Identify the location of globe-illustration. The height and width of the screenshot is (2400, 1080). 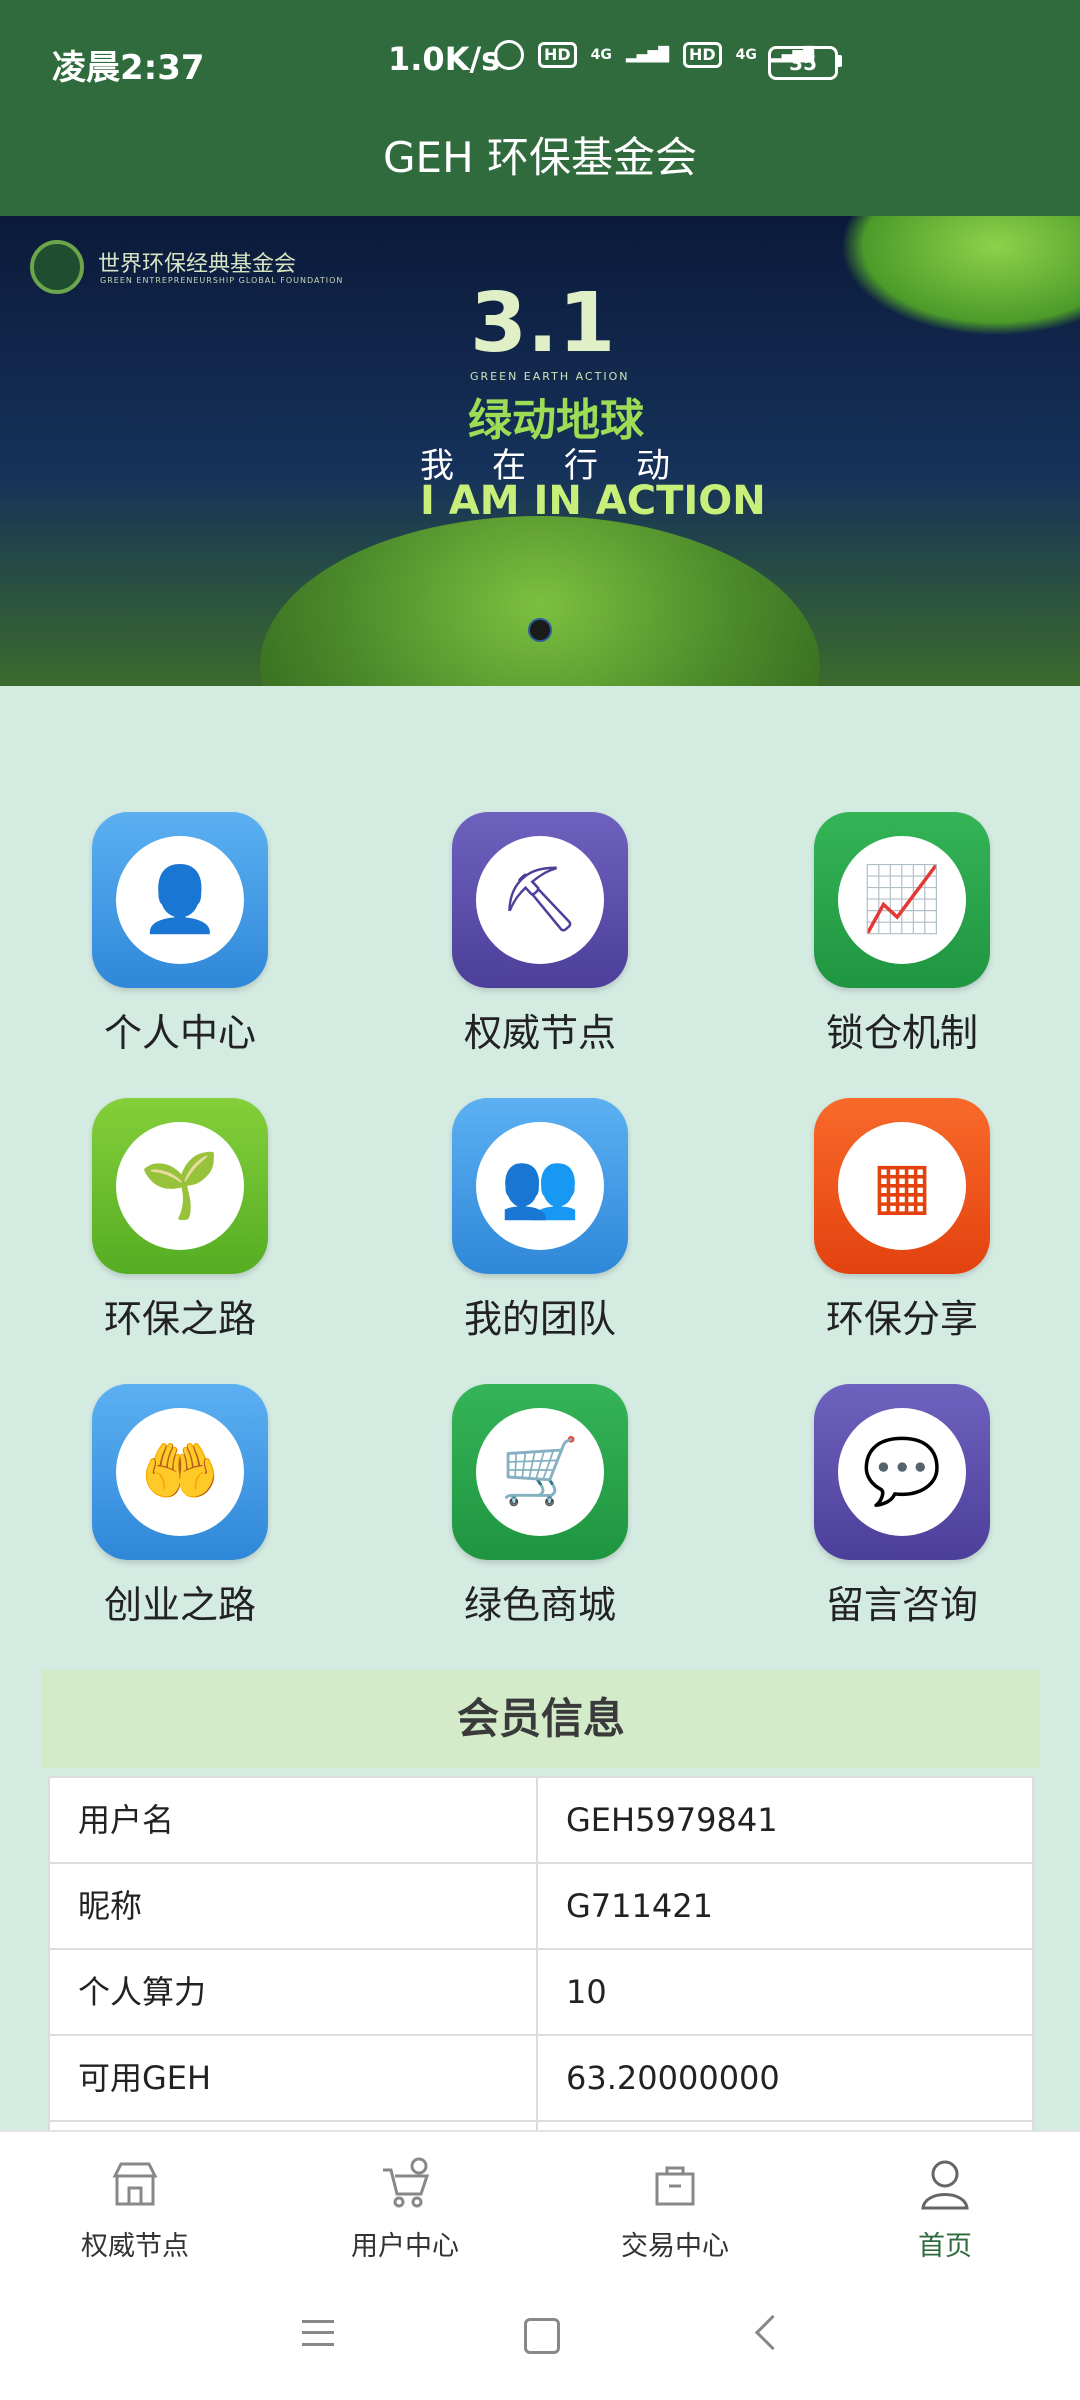
(540, 601).